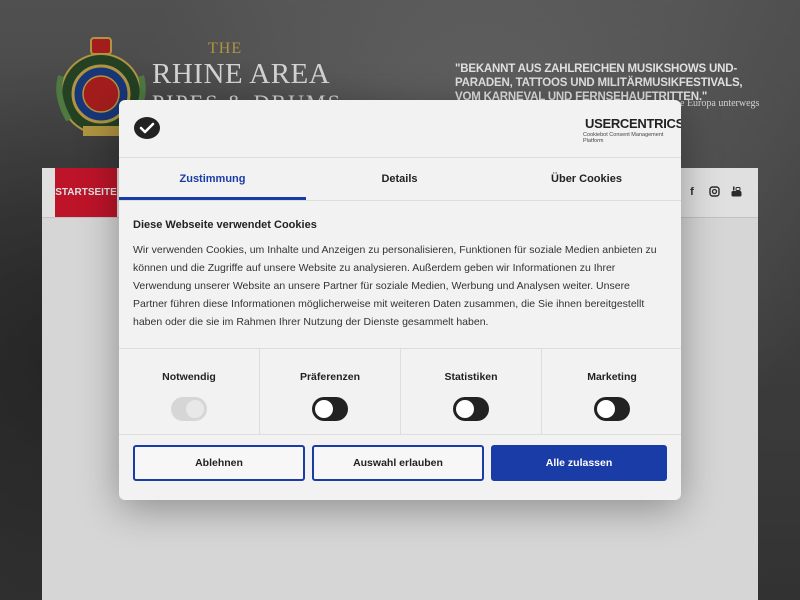 Image resolution: width=800 pixels, height=600 pixels. I want to click on consent-heading: Diese Webseite verwendet Cookies, so click(225, 225).